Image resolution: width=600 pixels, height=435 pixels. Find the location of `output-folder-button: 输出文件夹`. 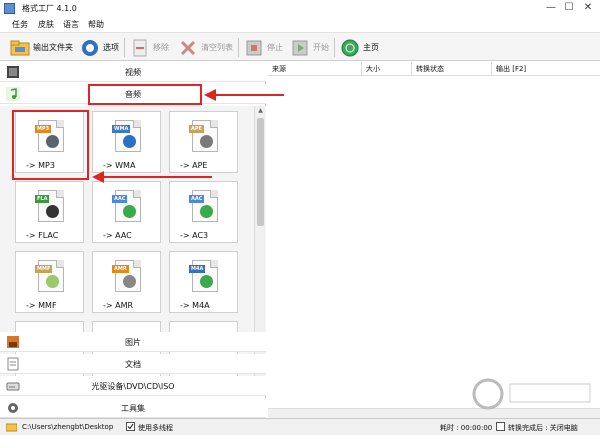

output-folder-button: 输出文件夹 is located at coordinates (41, 47).